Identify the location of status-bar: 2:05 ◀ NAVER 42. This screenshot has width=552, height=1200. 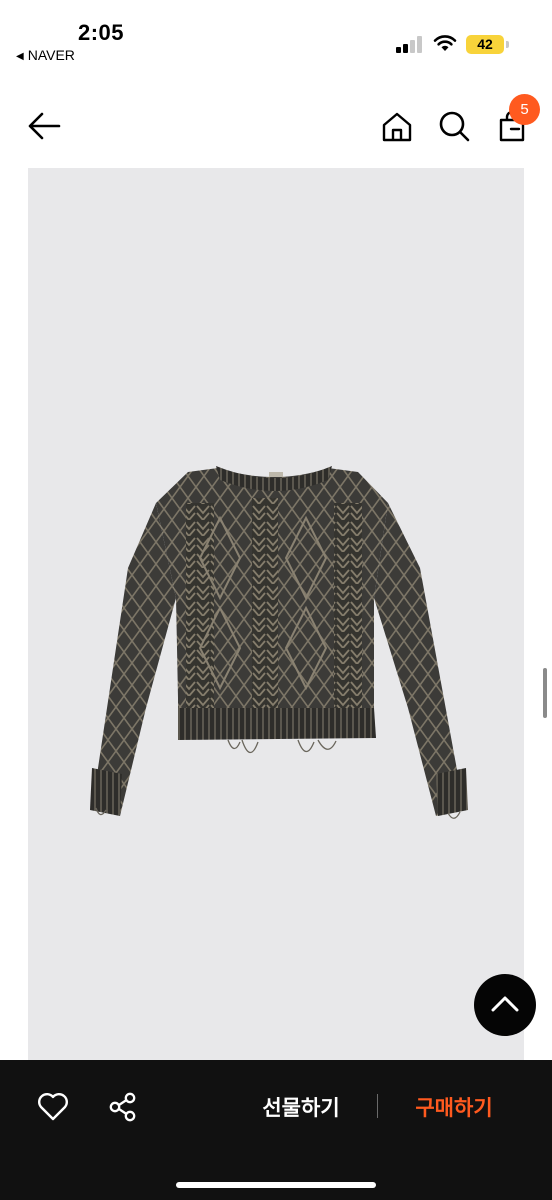
(276, 35).